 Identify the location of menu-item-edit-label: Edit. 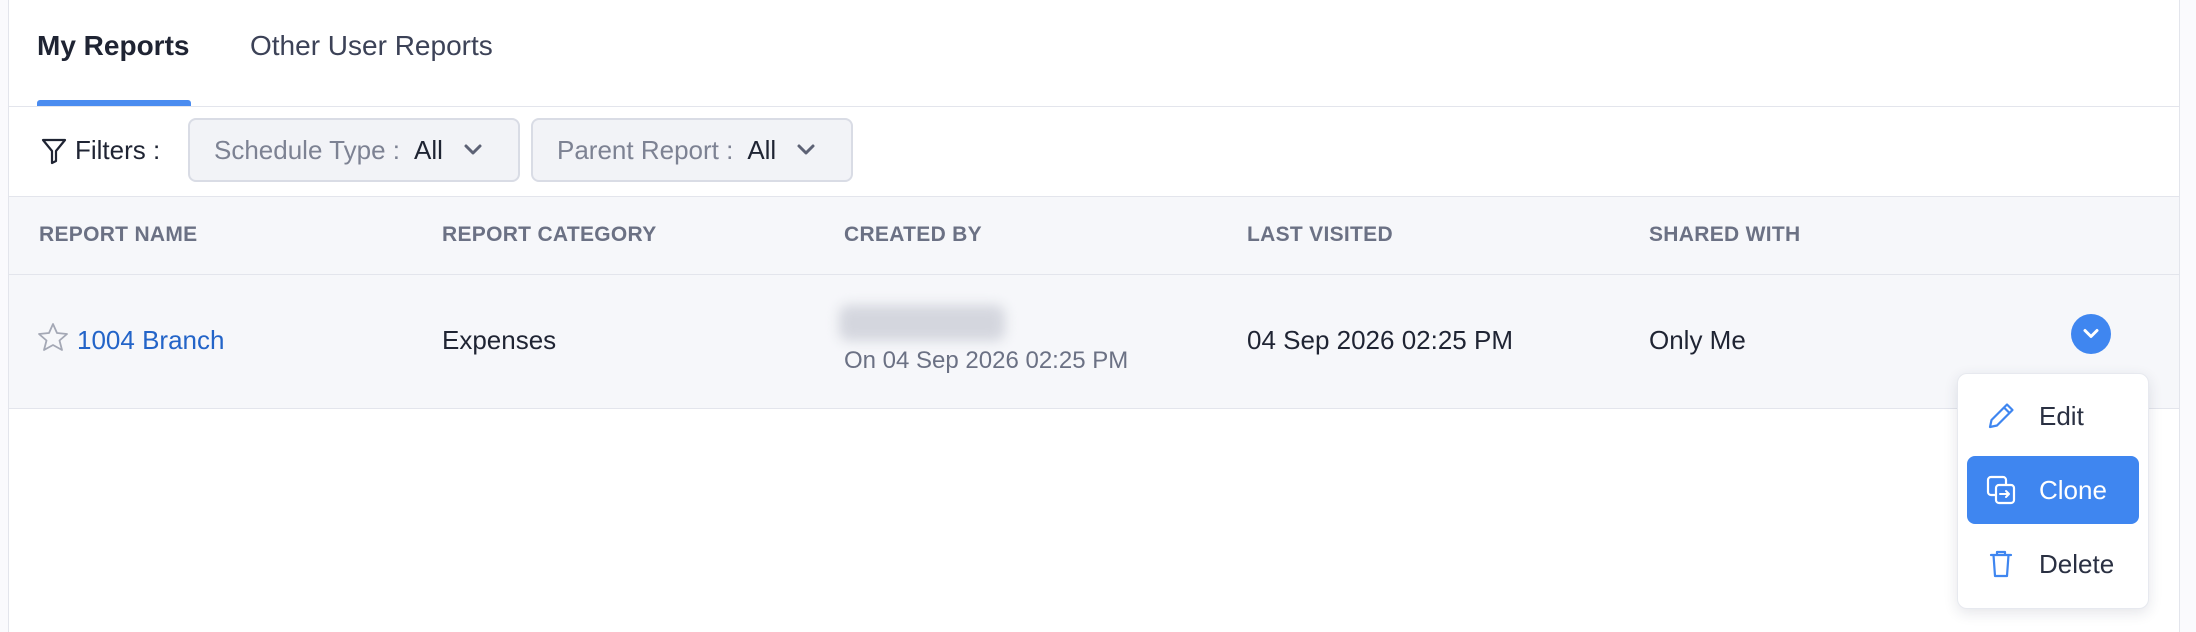
(2061, 415).